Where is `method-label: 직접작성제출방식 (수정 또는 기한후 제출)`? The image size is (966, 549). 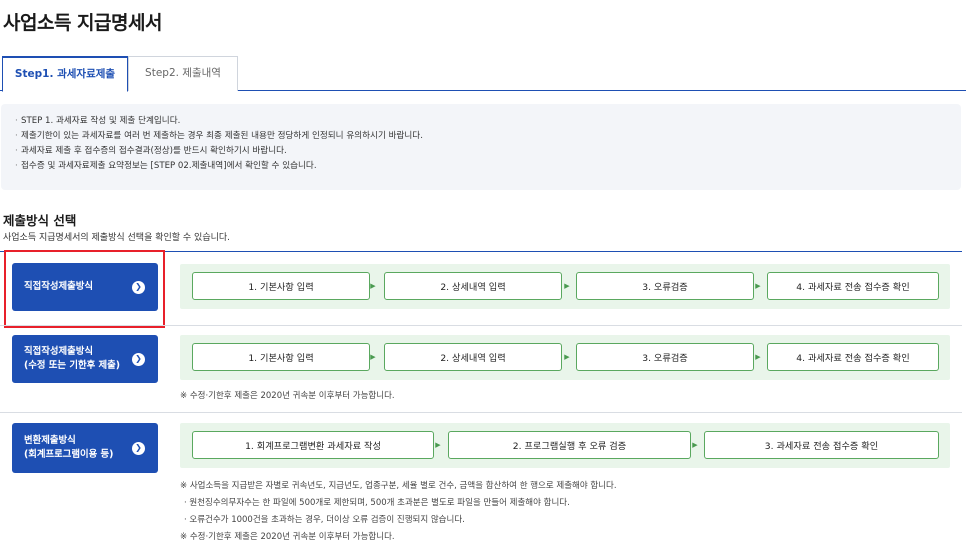 method-label: 직접작성제출방식 (수정 또는 기한후 제출) is located at coordinates (78, 359).